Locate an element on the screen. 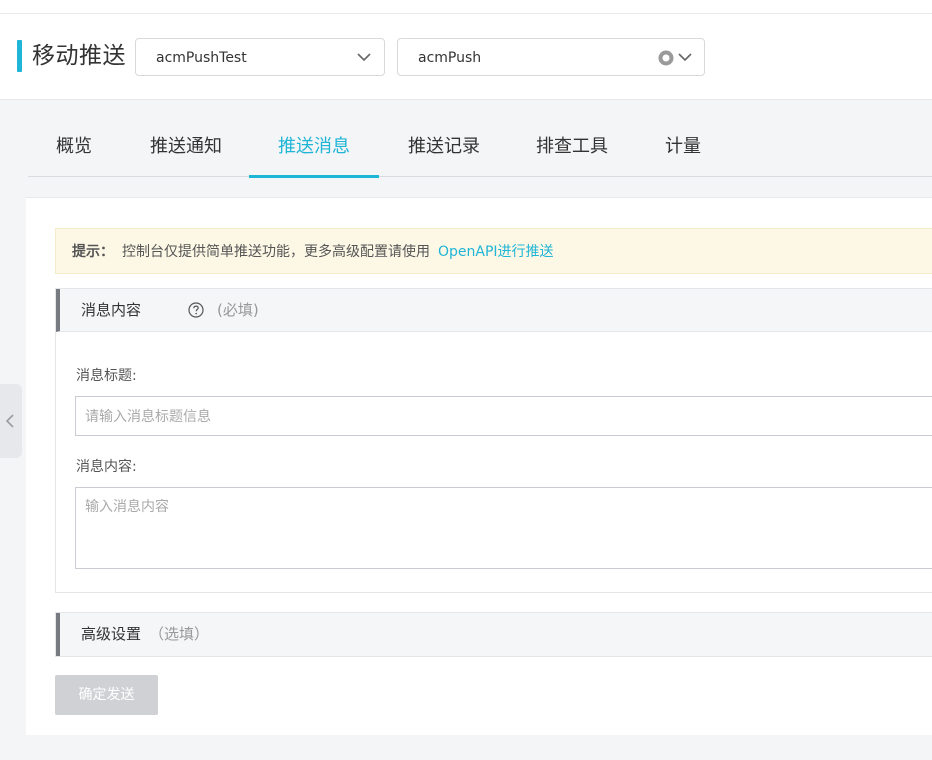  page-header: 移动推送 acmPushTest acmPush is located at coordinates (466, 57).